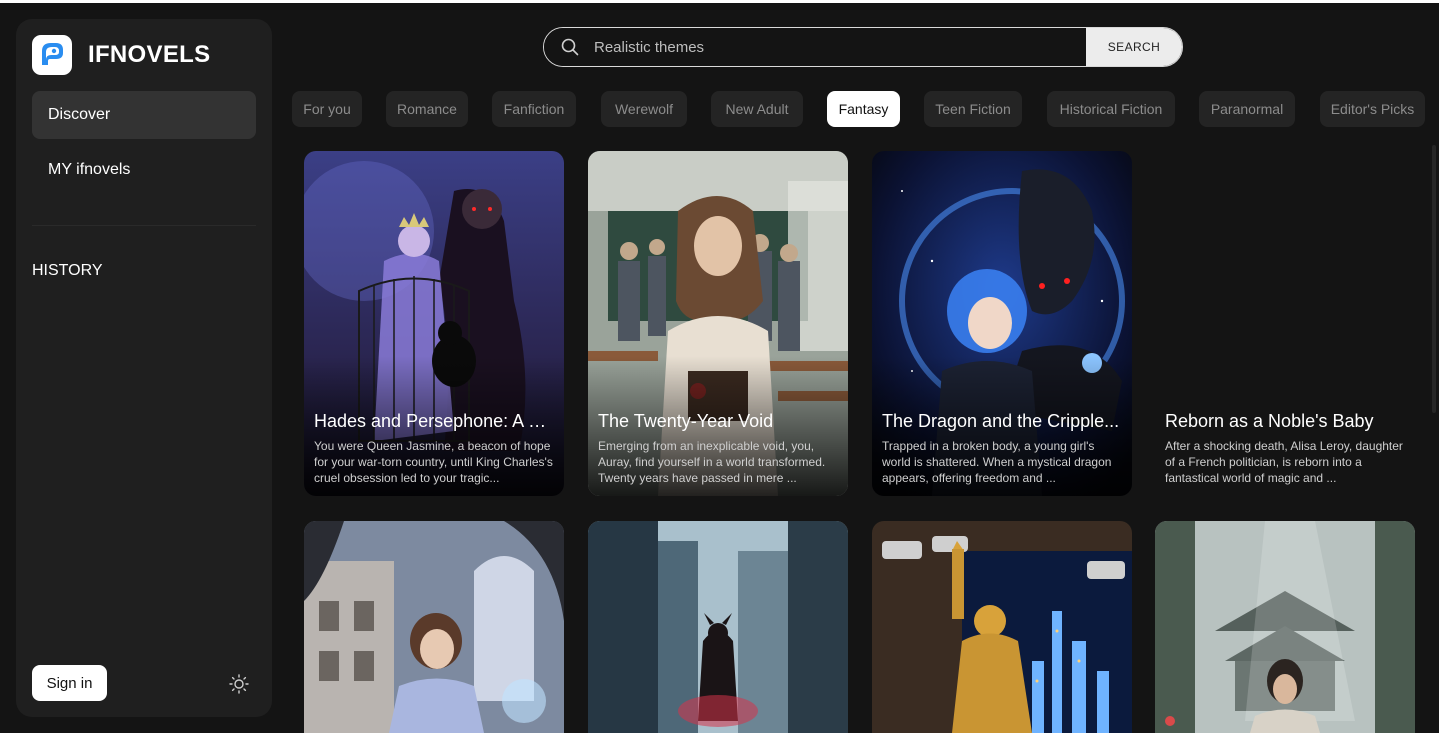  I want to click on sidebar-item-label: Discover, so click(79, 114).